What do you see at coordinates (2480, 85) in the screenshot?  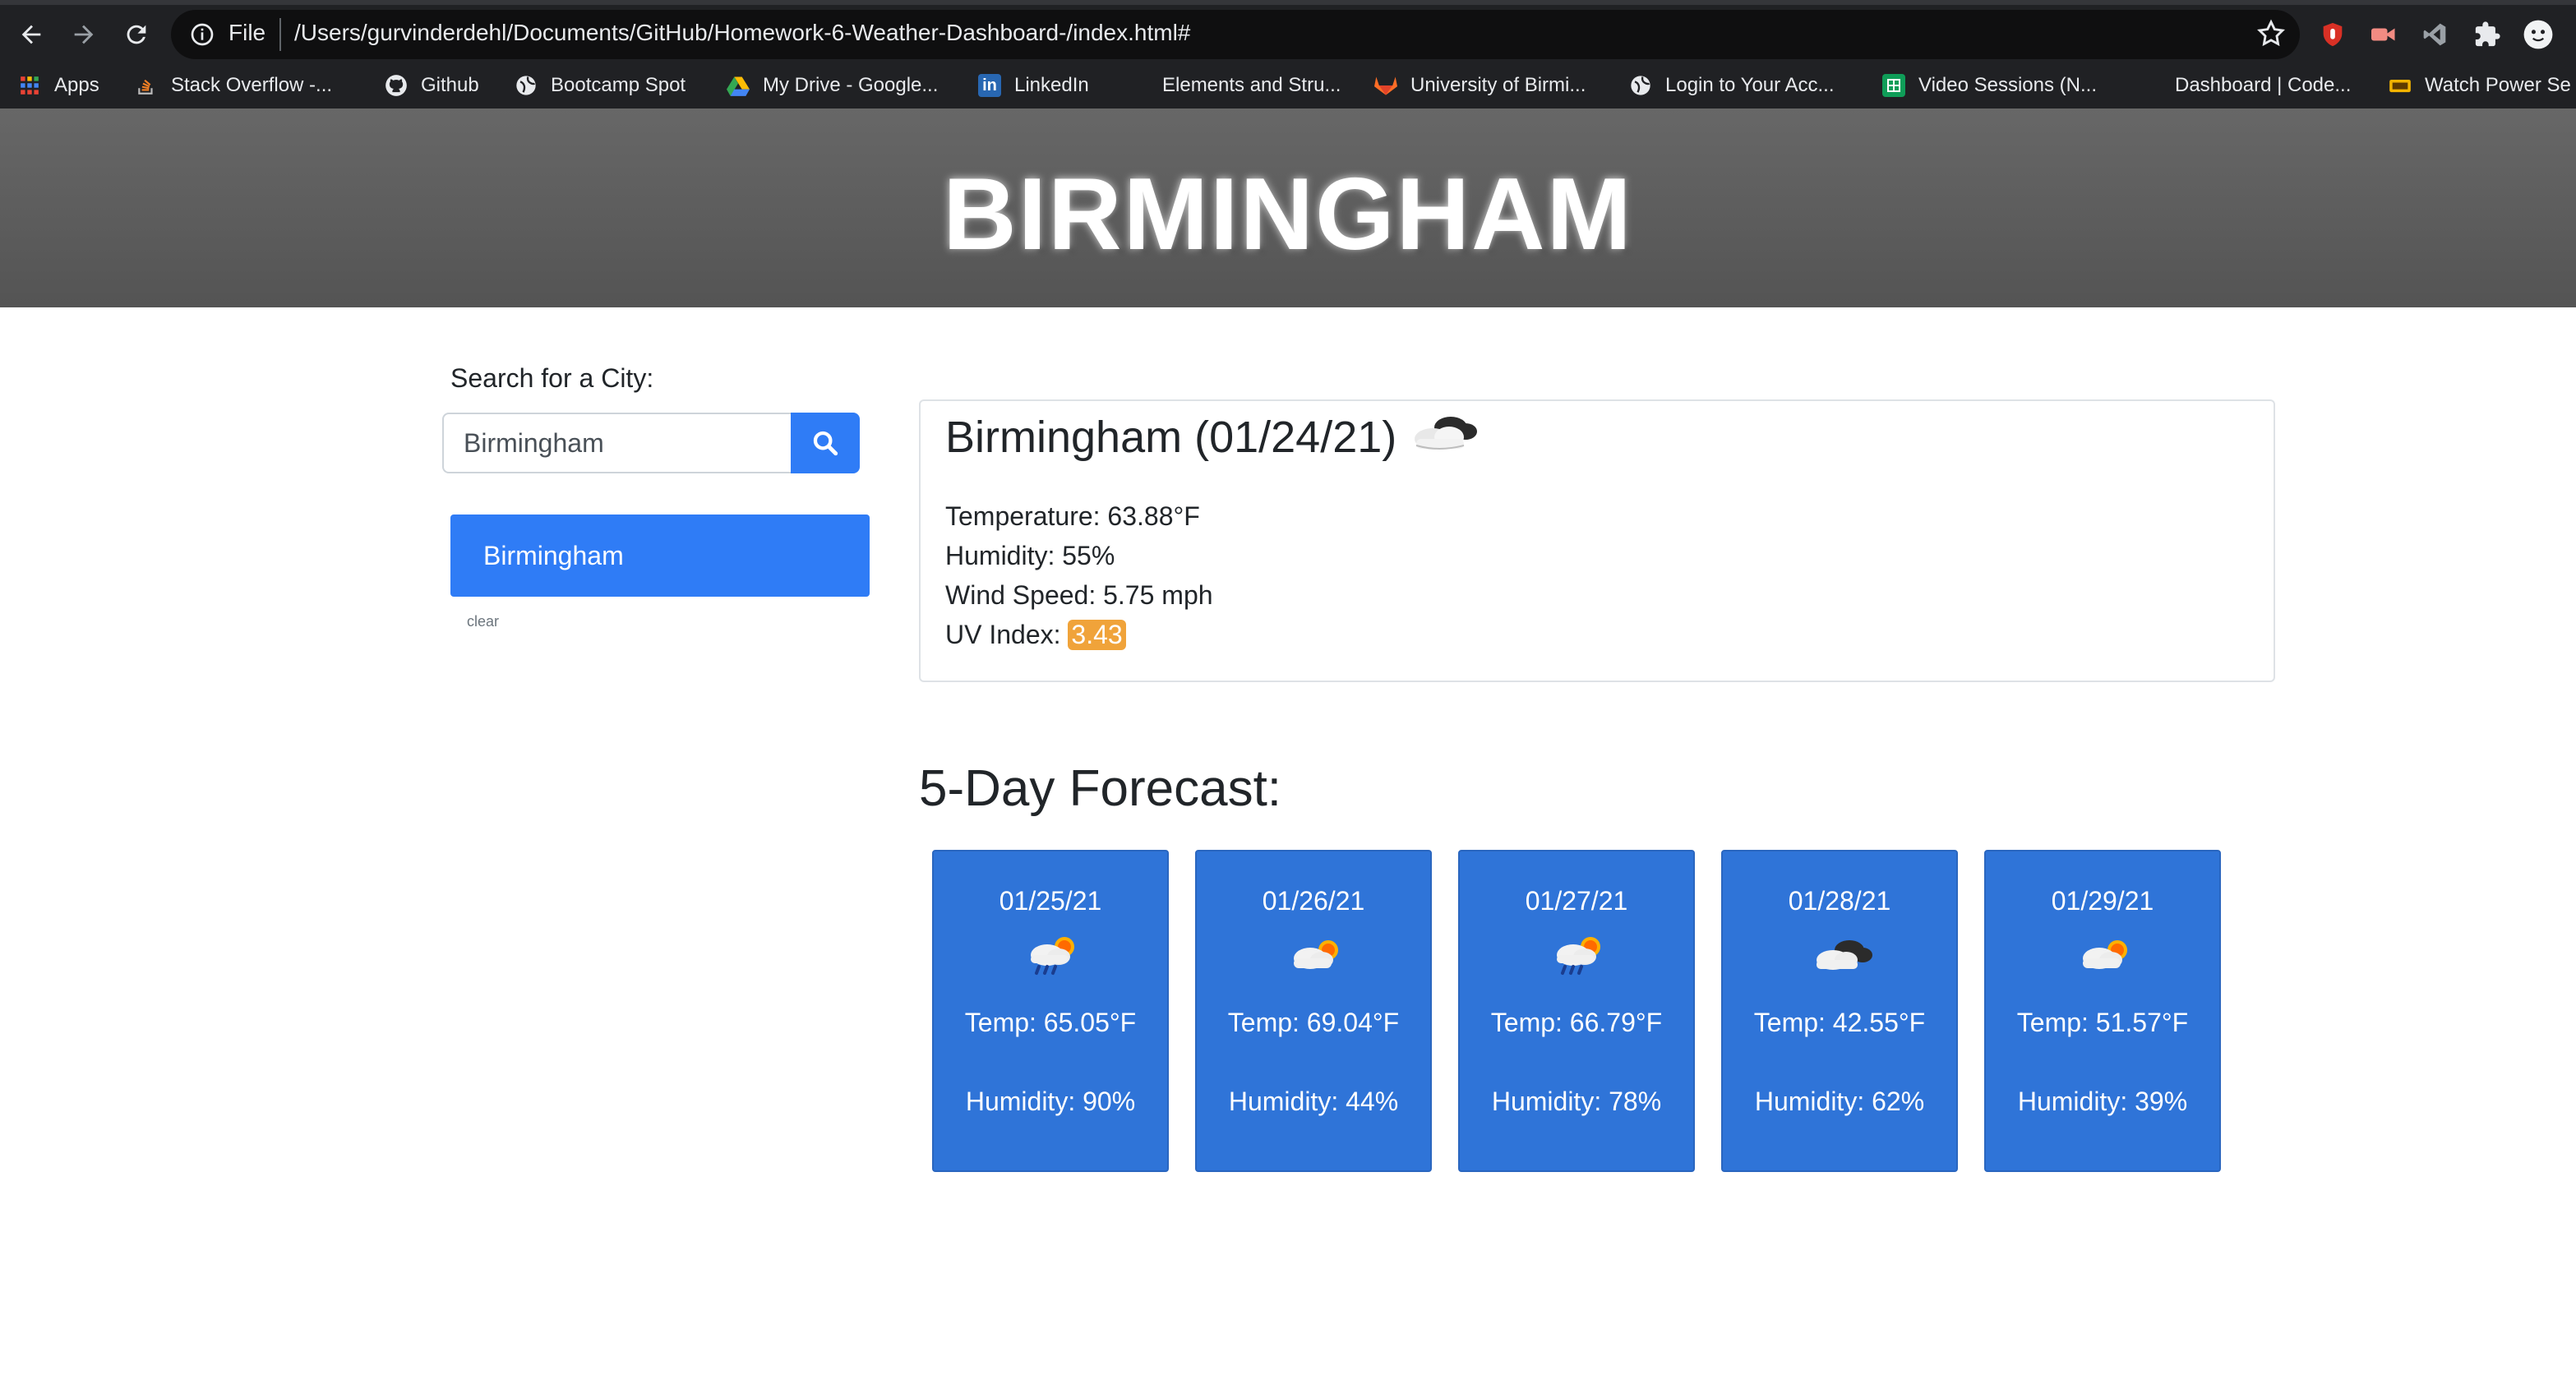 I see `bookmark-watch-power: Watch Power Se` at bounding box center [2480, 85].